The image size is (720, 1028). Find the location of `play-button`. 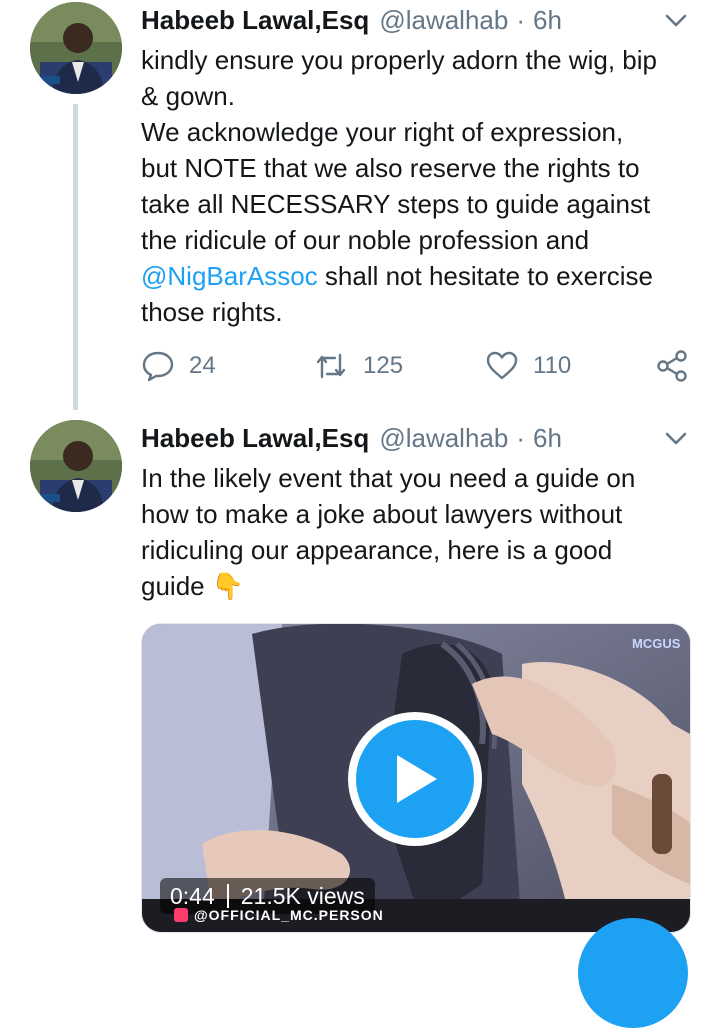

play-button is located at coordinates (415, 779).